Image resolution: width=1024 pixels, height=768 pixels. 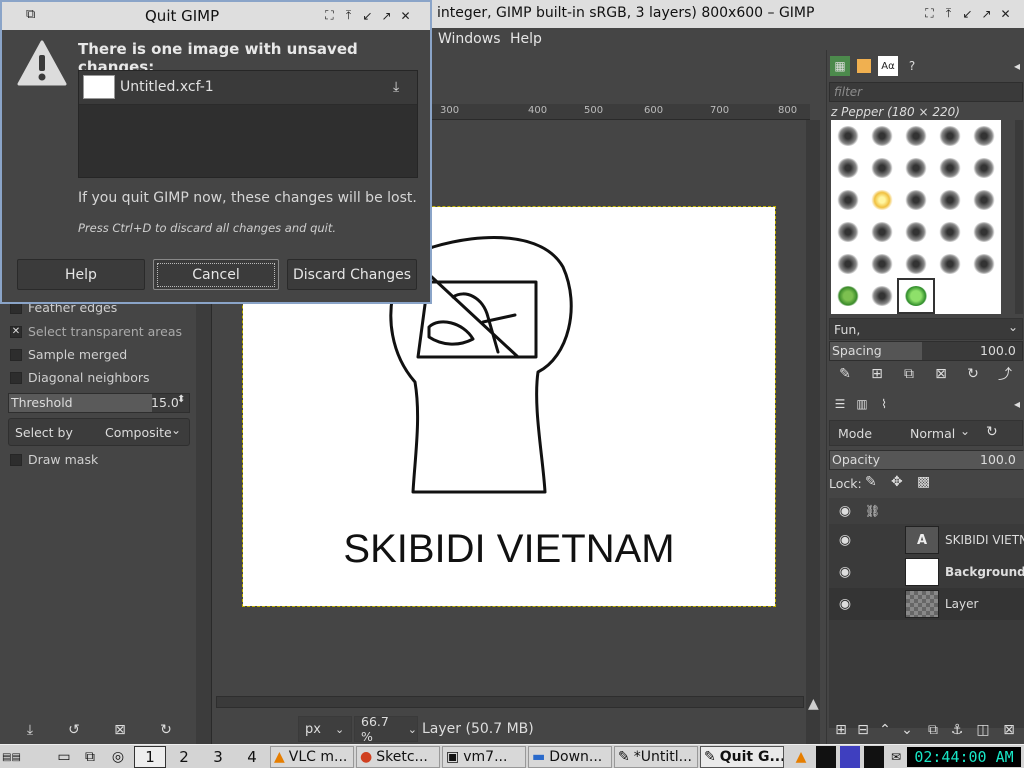 What do you see at coordinates (840, 404) in the screenshot?
I see `layers-tab-icon: ☰` at bounding box center [840, 404].